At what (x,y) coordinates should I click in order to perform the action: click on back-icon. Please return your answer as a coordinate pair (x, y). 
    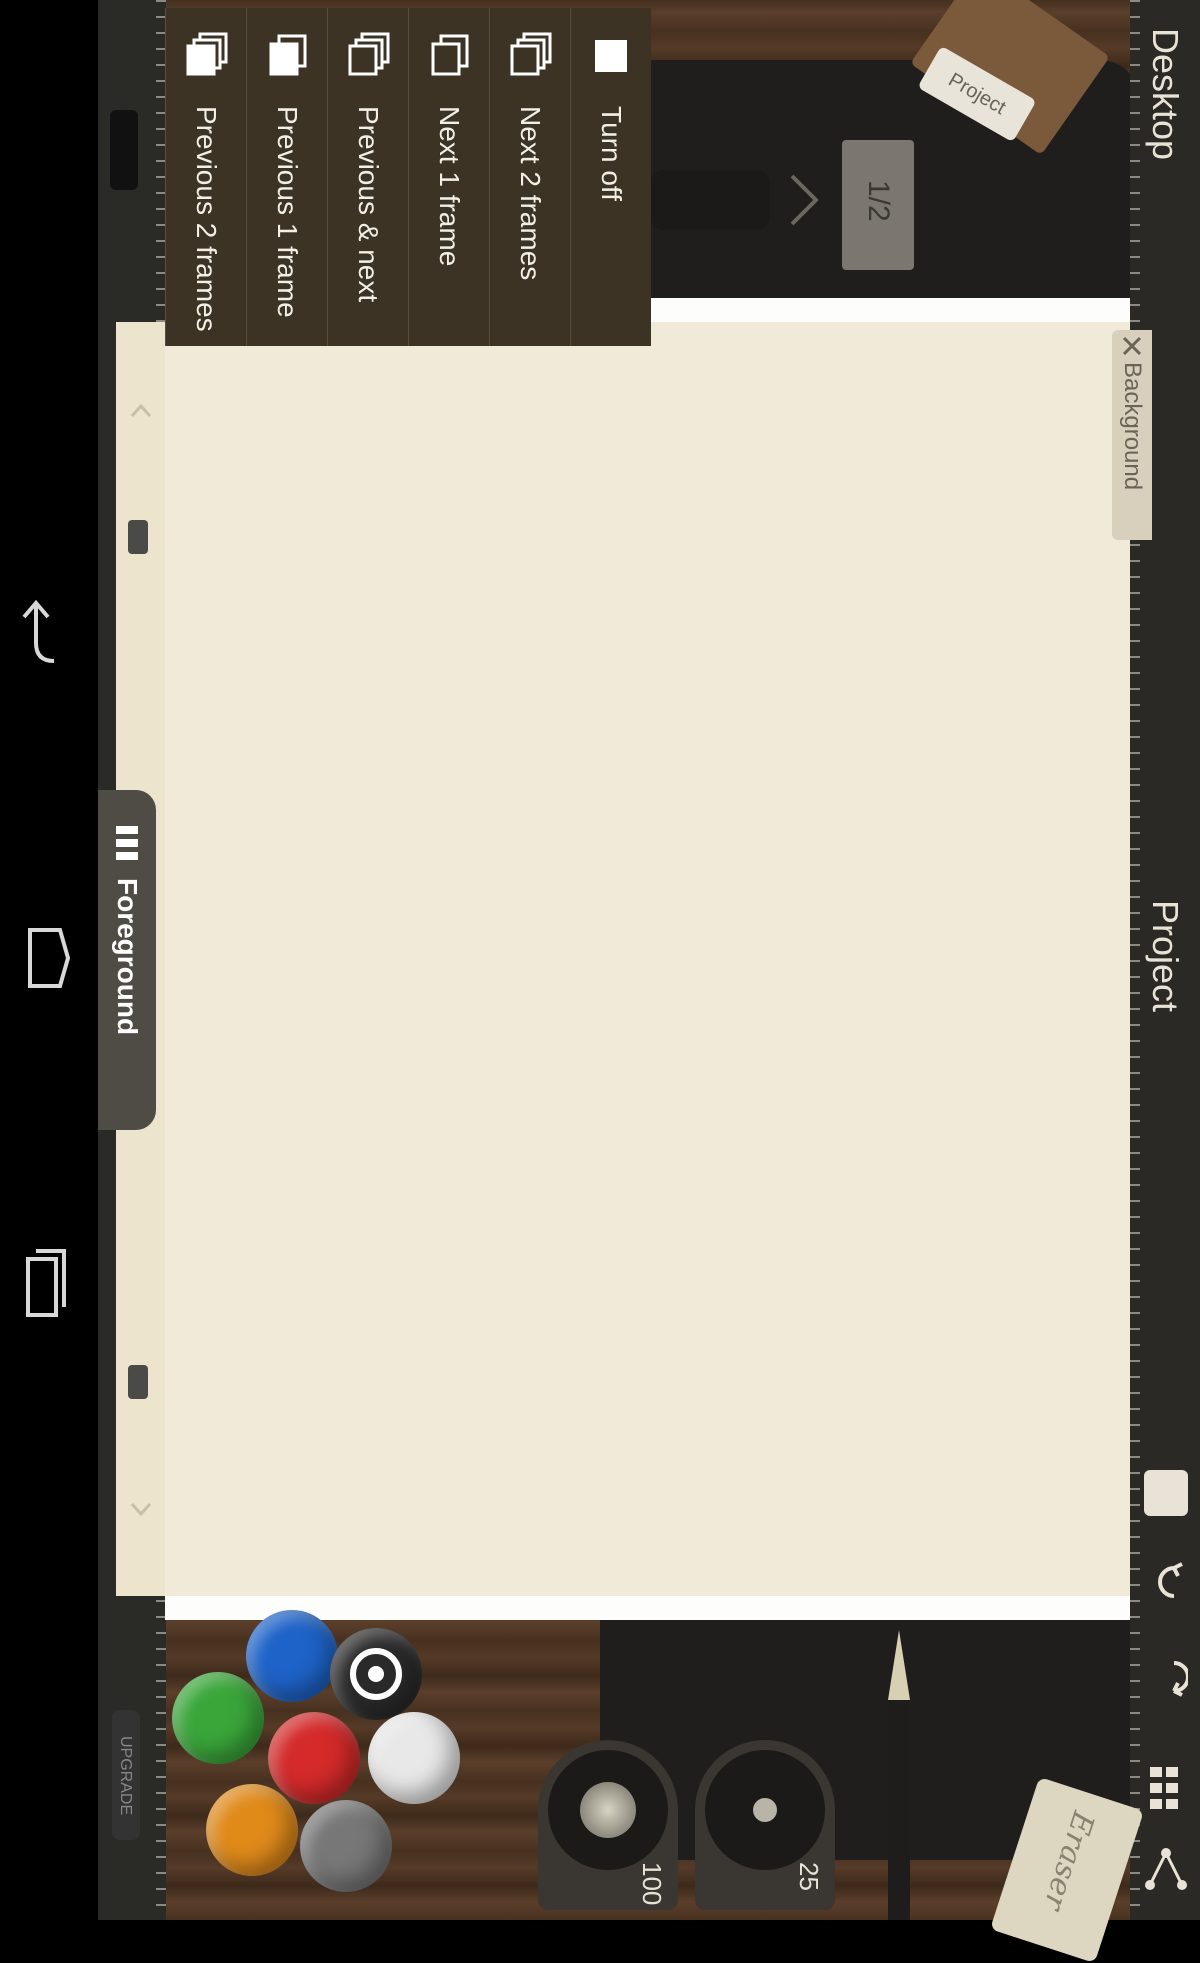
    Looking at the image, I should click on (46, 635).